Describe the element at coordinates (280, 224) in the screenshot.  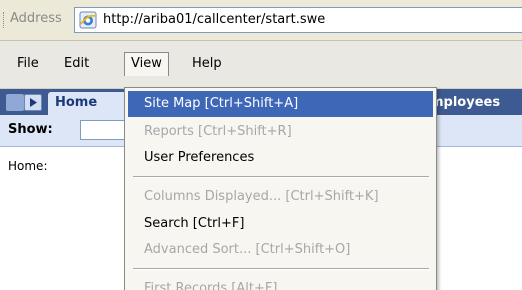
I see `menu-item-search: Search [Ctrl+F]` at that location.